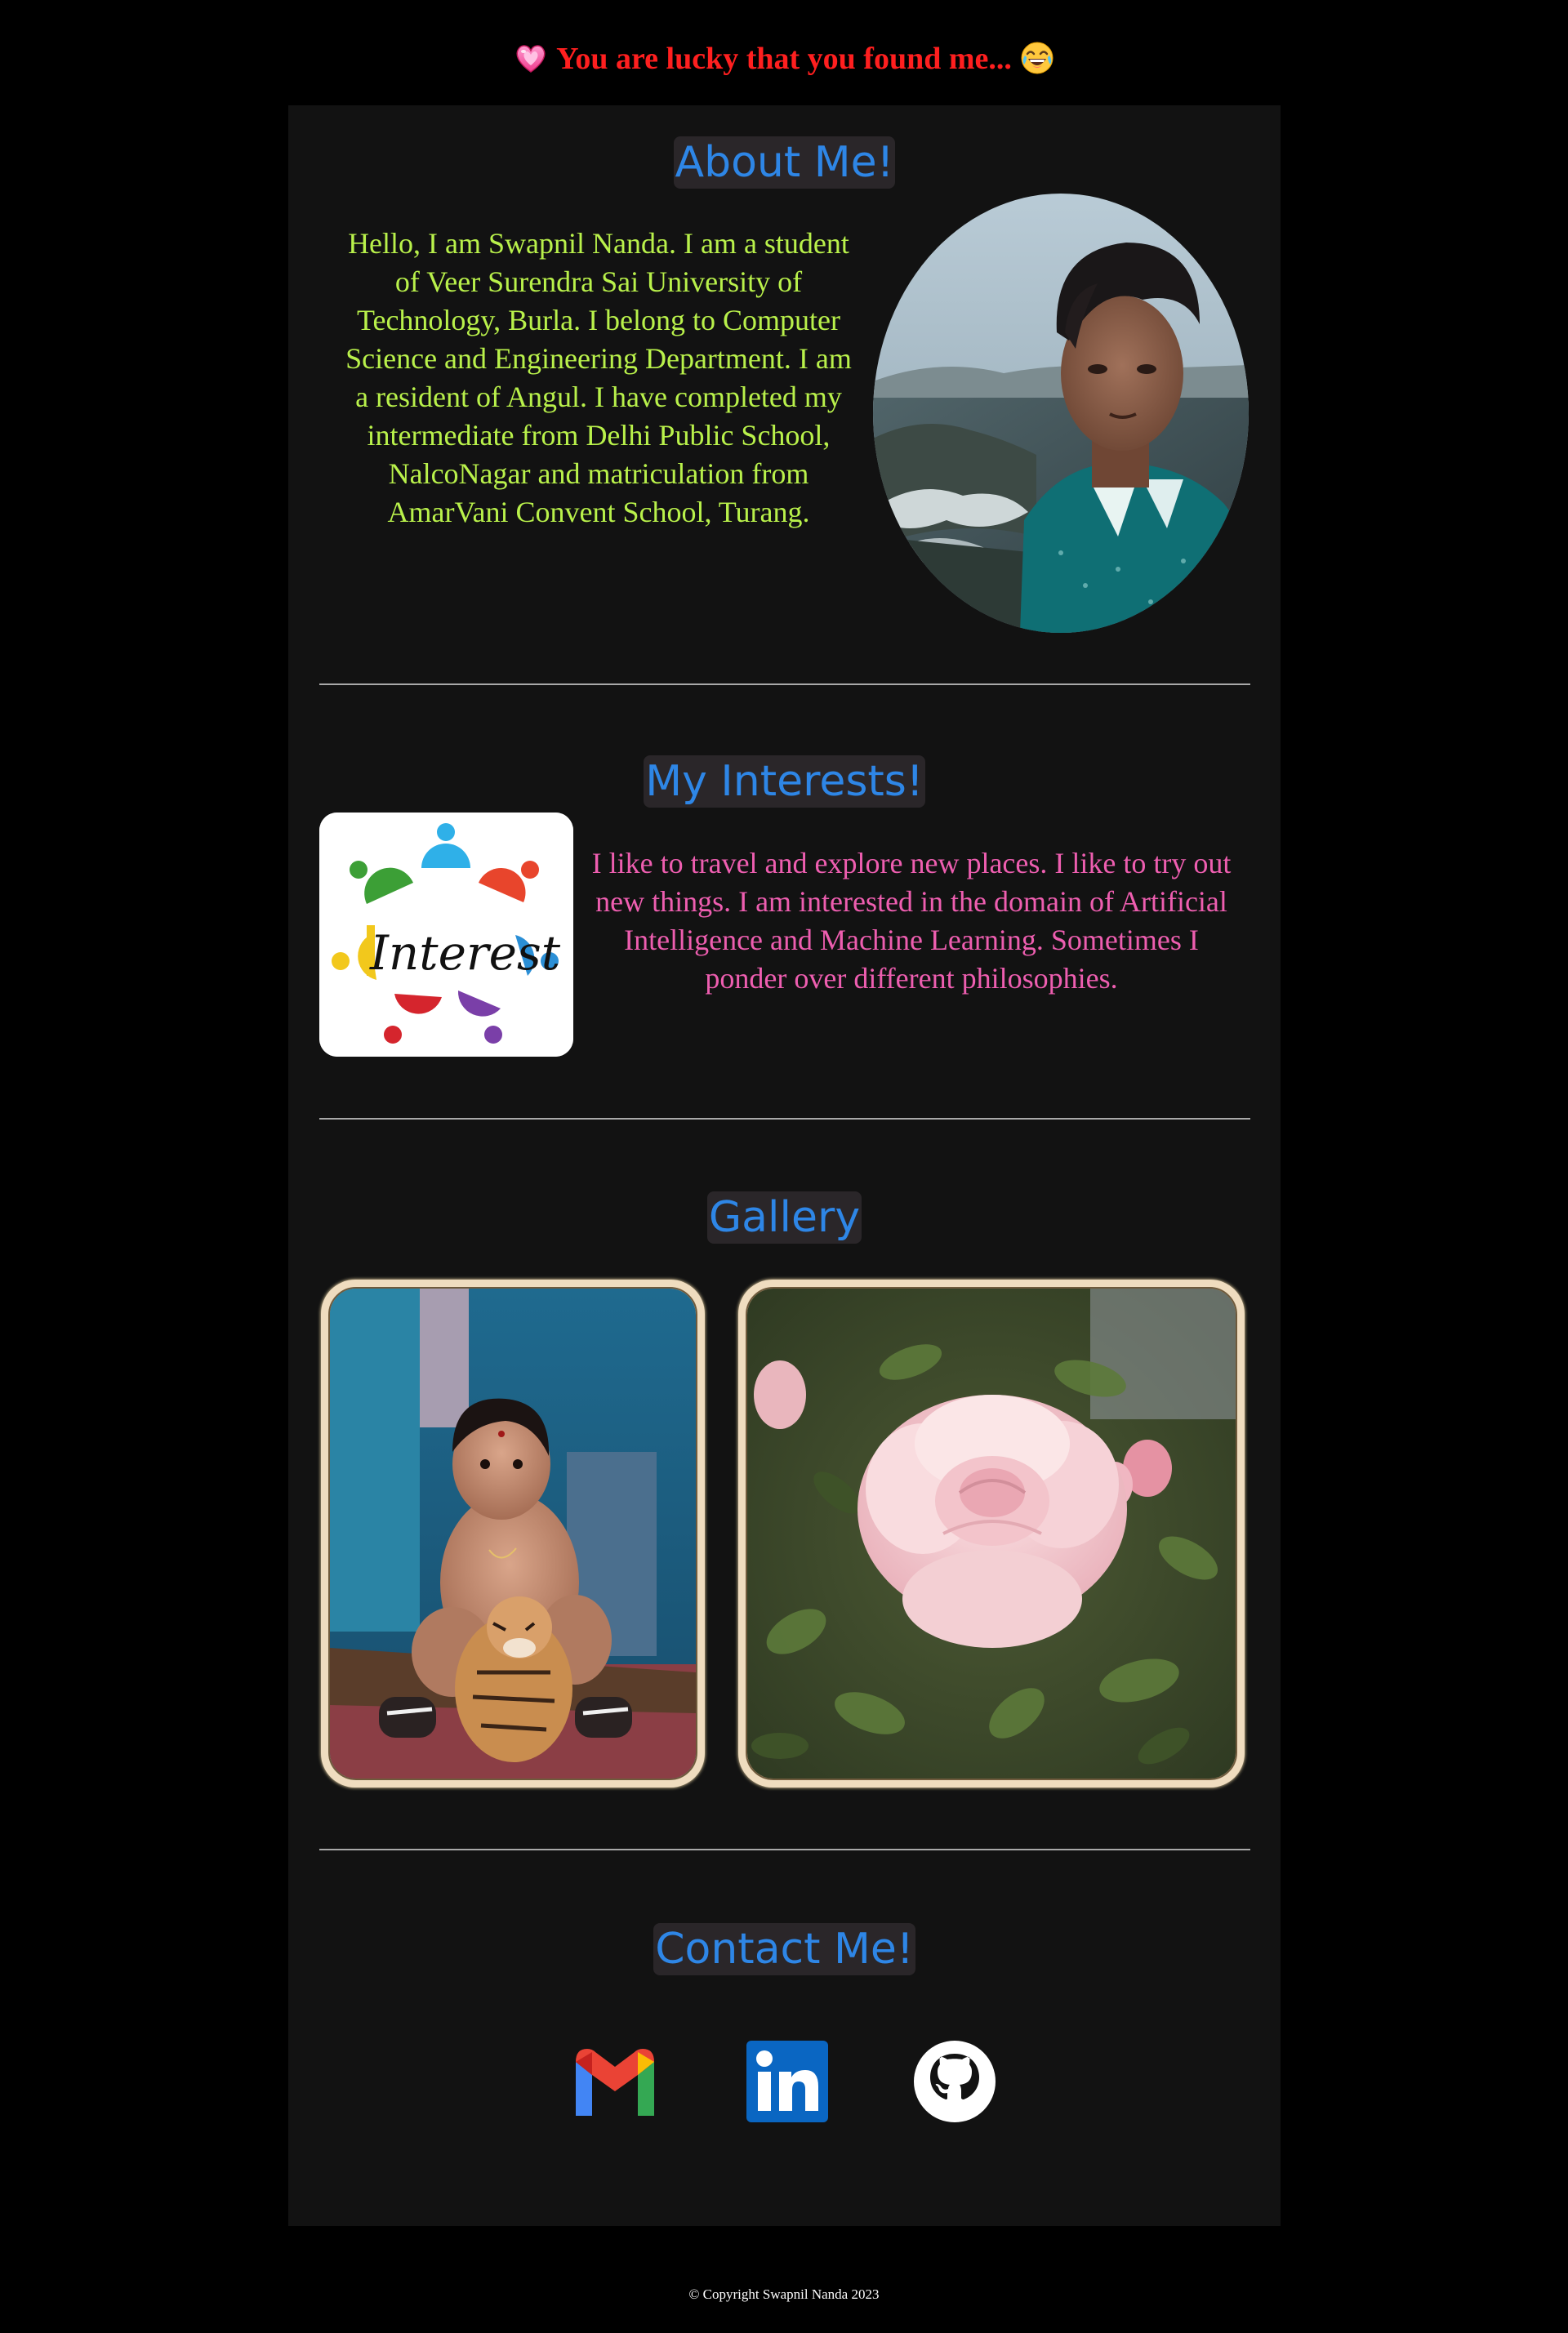 Image resolution: width=1568 pixels, height=2333 pixels. I want to click on about-section-title: About Me!, so click(784, 162).